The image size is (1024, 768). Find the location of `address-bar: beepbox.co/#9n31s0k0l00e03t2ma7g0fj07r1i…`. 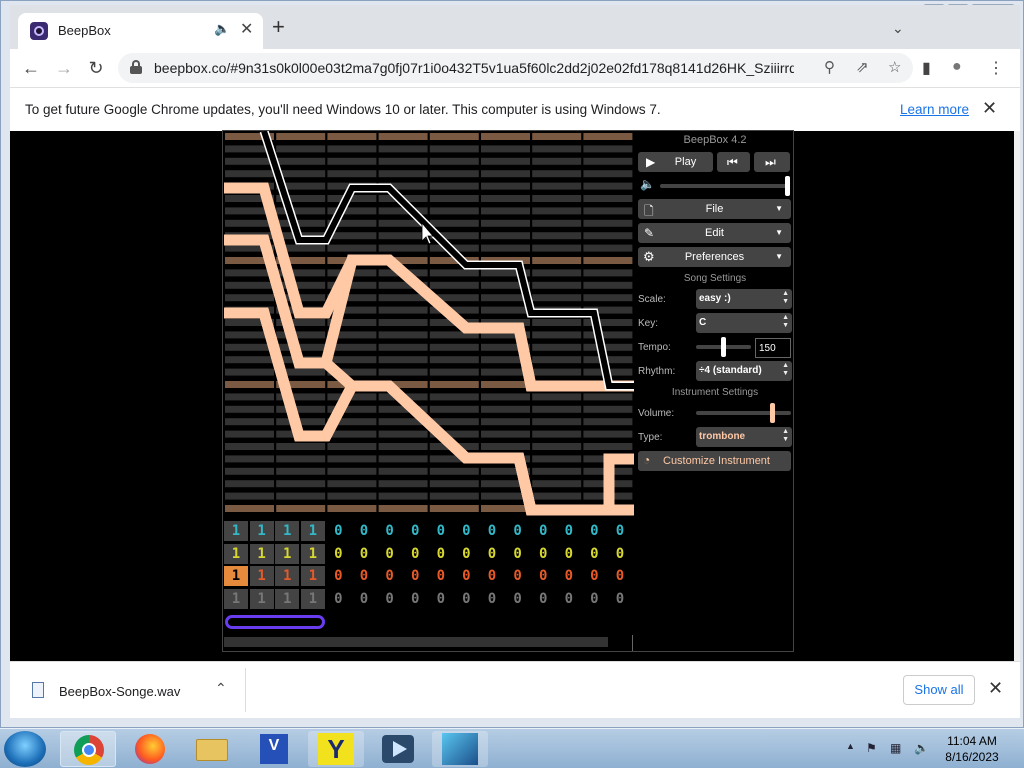

address-bar: beepbox.co/#9n31s0k0l00e03t2ma7g0fj07r1i… is located at coordinates (515, 68).